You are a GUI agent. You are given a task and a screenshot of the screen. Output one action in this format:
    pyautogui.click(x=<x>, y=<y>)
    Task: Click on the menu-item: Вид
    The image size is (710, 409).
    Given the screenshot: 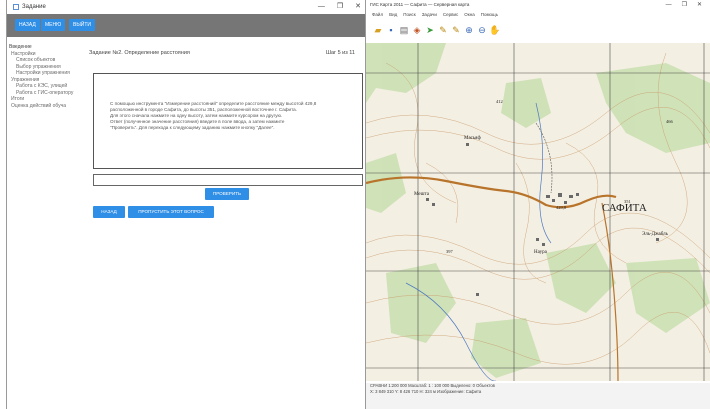 What is the action you would take?
    pyautogui.click(x=393, y=14)
    